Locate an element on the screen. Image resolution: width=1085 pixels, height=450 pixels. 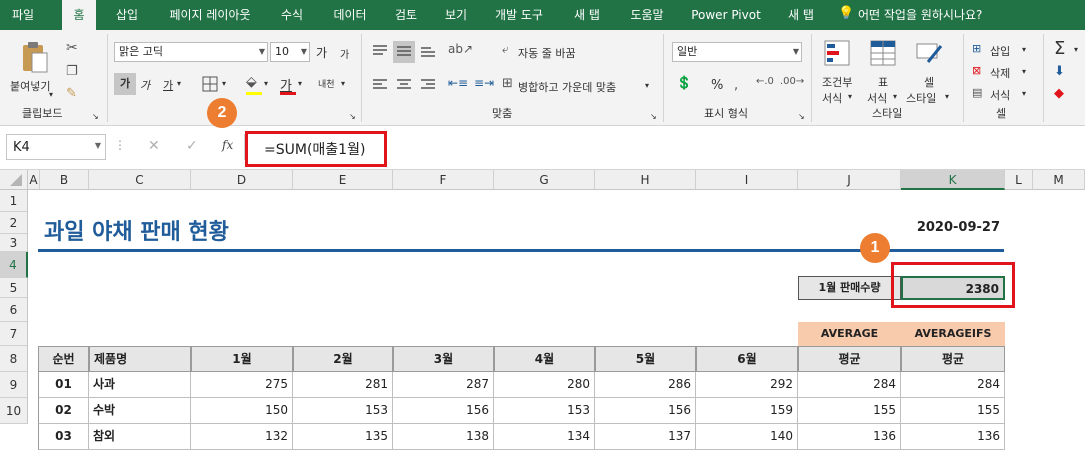
grow-font-button: 가 is located at coordinates (321, 52).